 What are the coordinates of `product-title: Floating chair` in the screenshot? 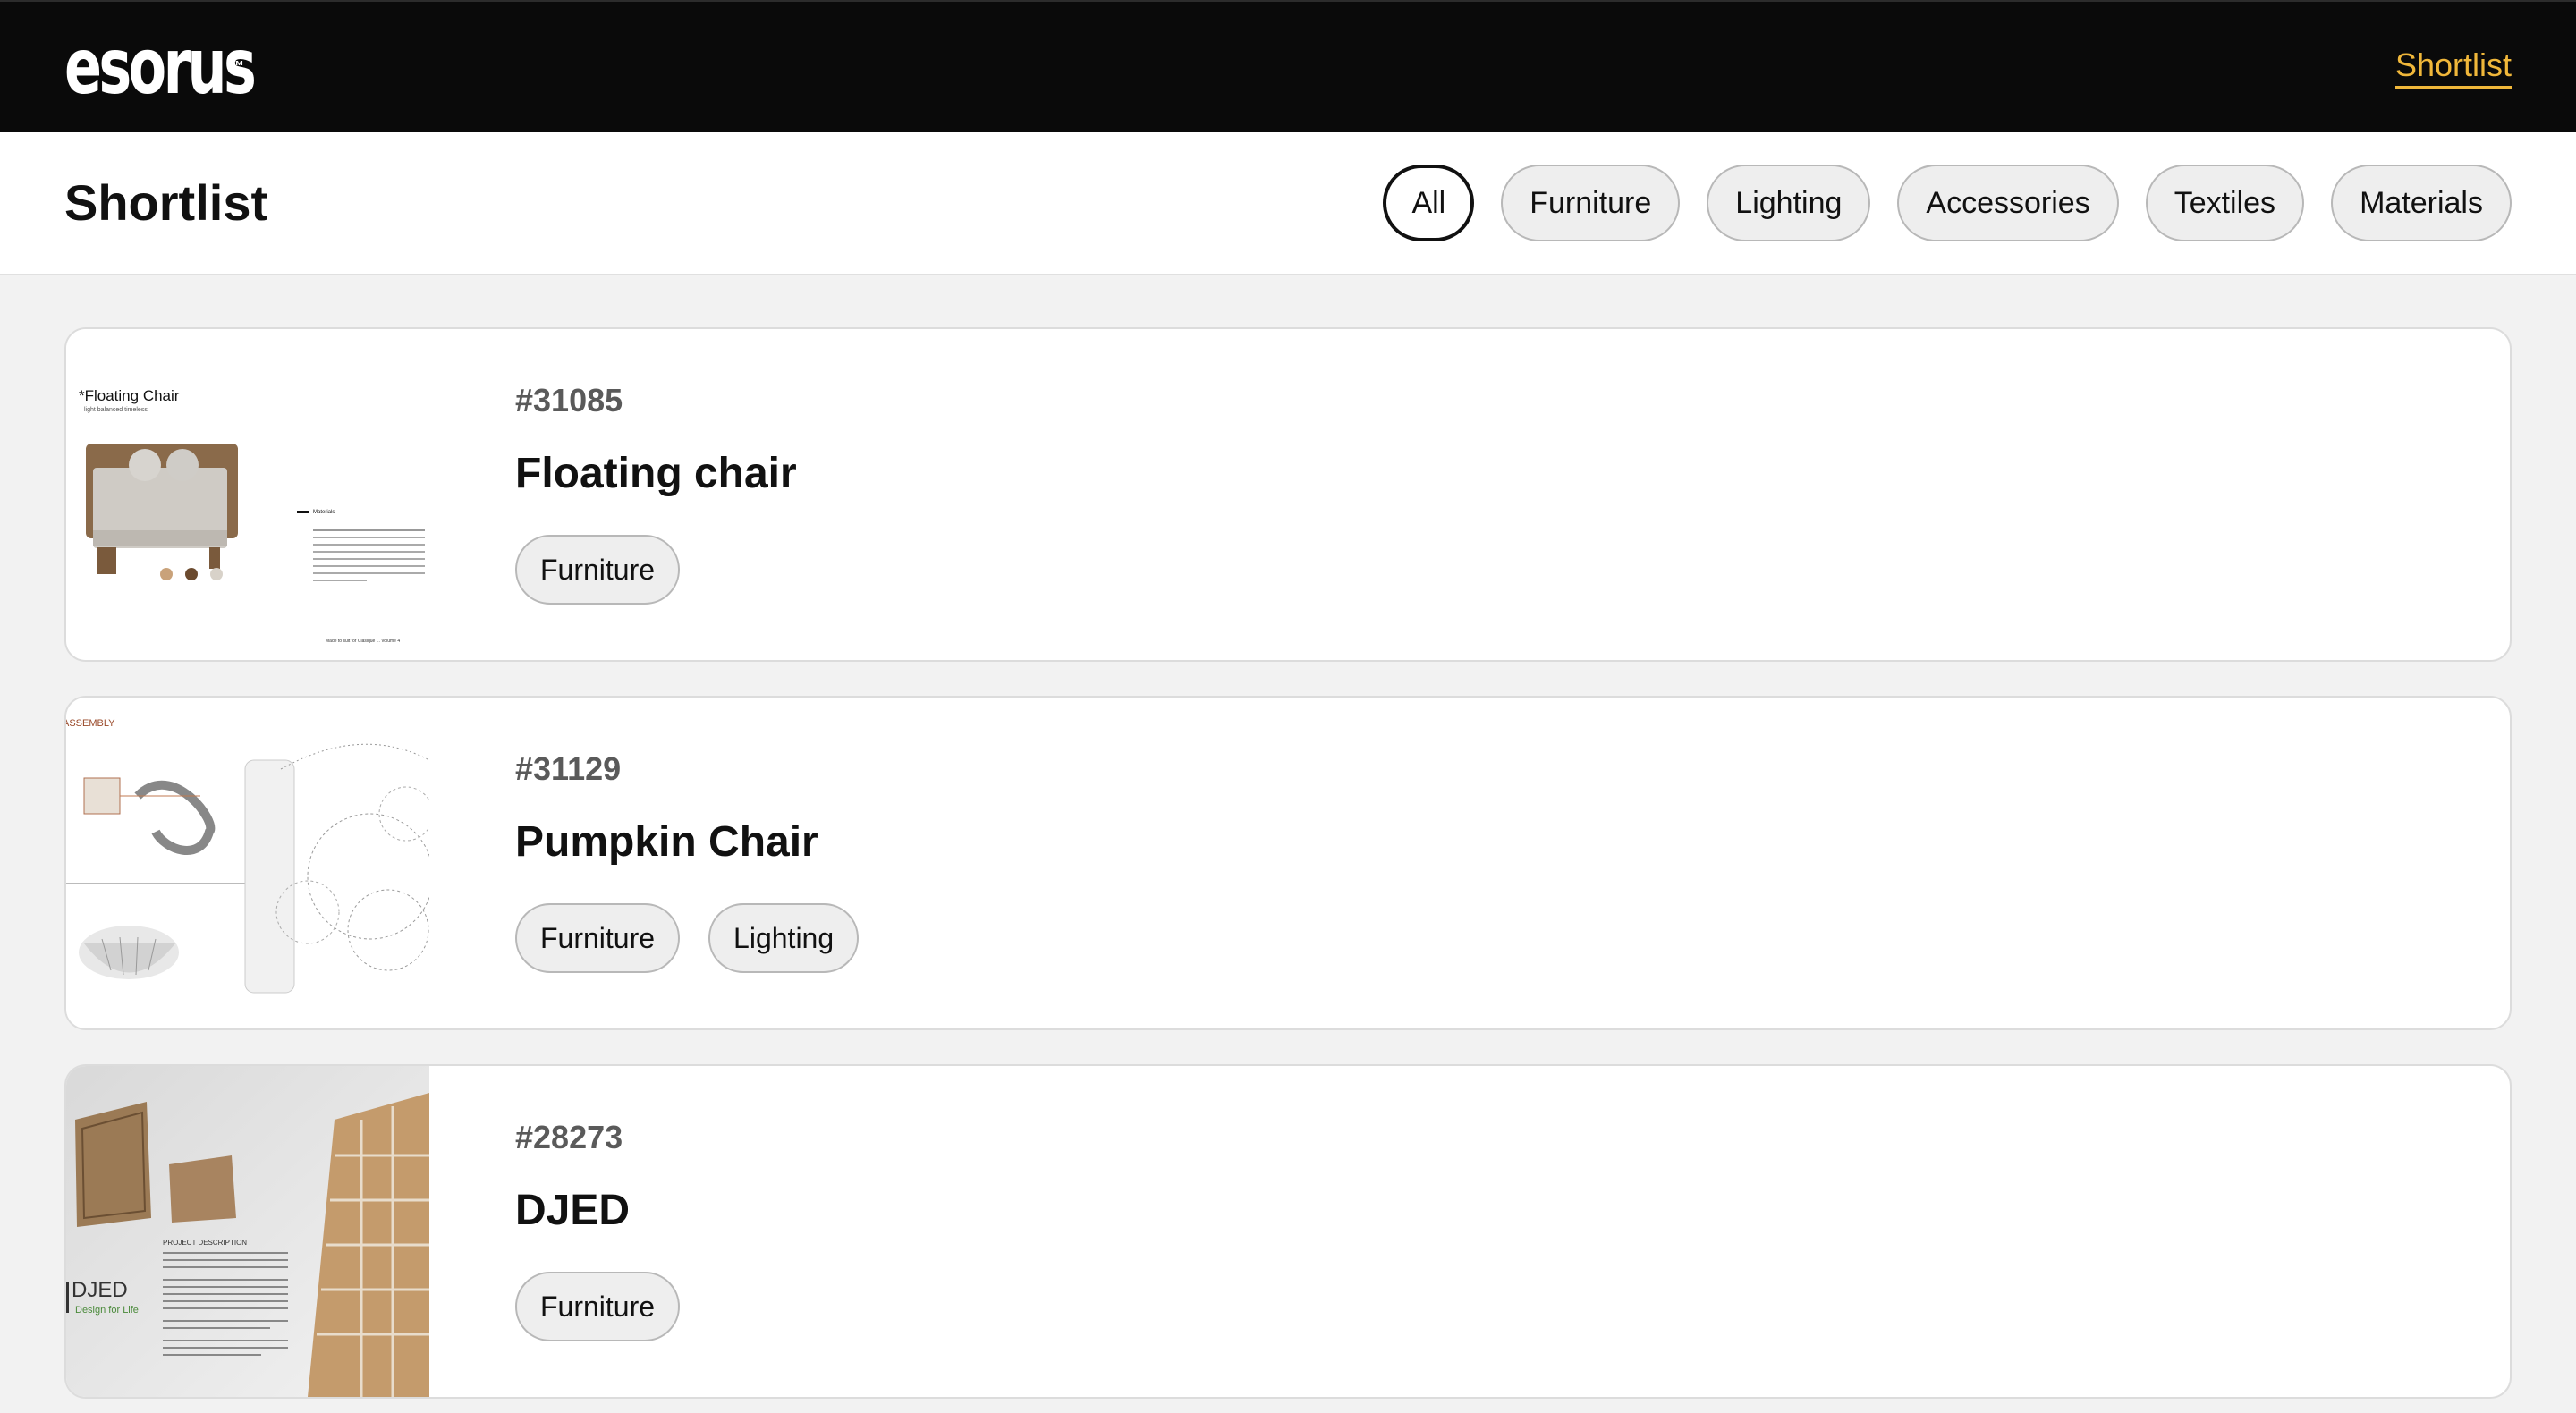 It's located at (656, 474).